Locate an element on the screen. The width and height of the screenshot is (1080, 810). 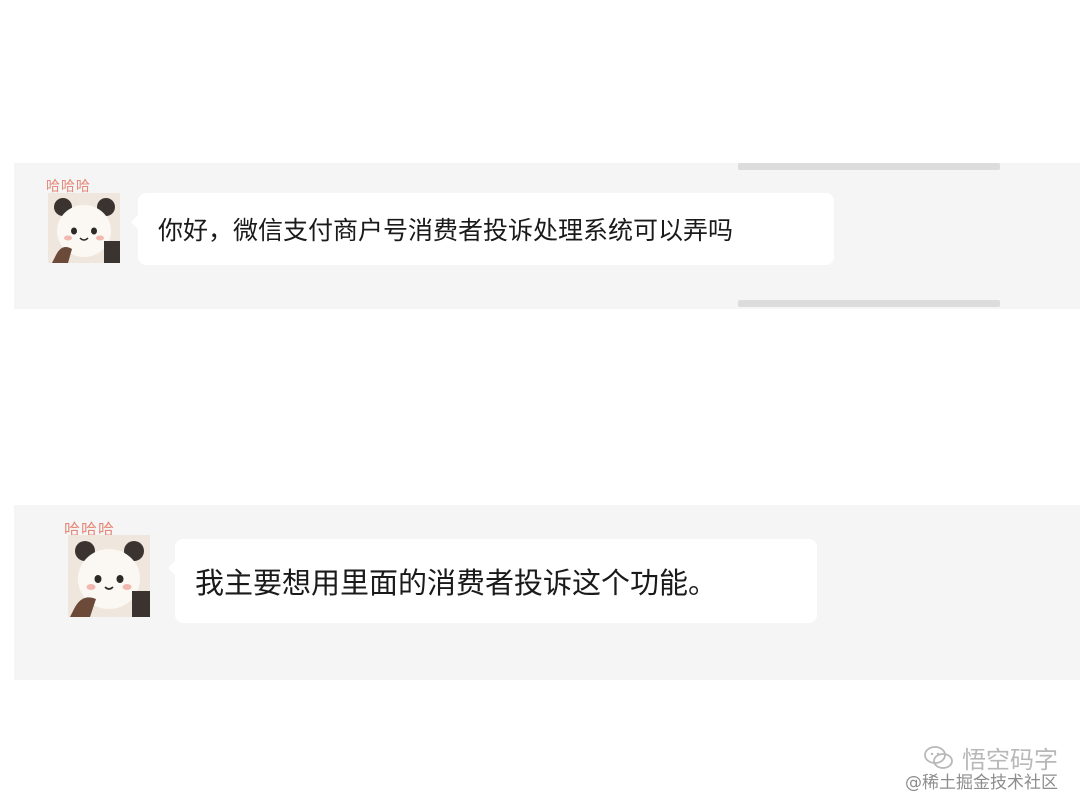
message-bubble: 我主要想用里面的消费者投诉这个功能。 is located at coordinates (492, 581).